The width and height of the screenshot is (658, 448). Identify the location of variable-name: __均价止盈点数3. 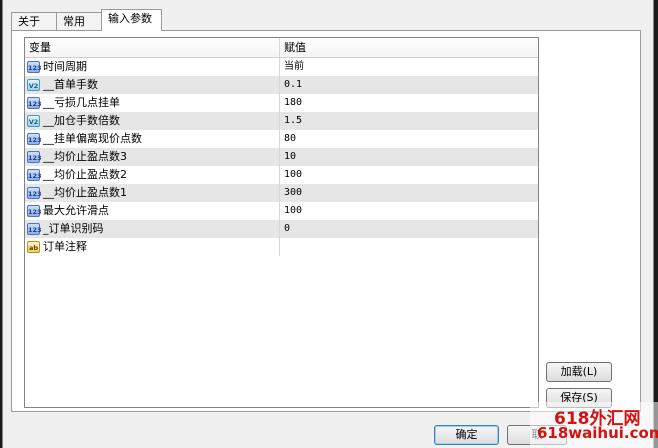
(85, 156).